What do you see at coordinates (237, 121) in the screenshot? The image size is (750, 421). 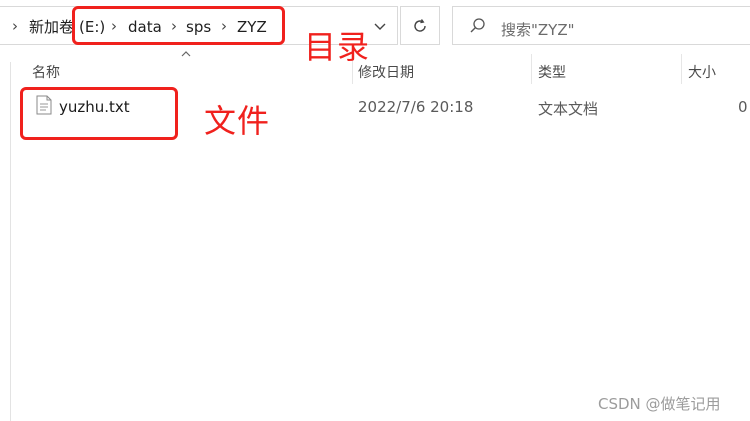 I see `file-annotation: 文件` at bounding box center [237, 121].